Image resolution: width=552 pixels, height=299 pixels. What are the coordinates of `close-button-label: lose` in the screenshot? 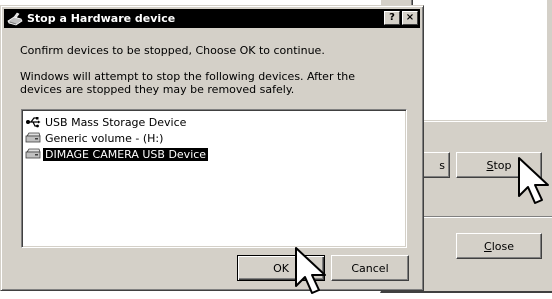 It's located at (502, 246).